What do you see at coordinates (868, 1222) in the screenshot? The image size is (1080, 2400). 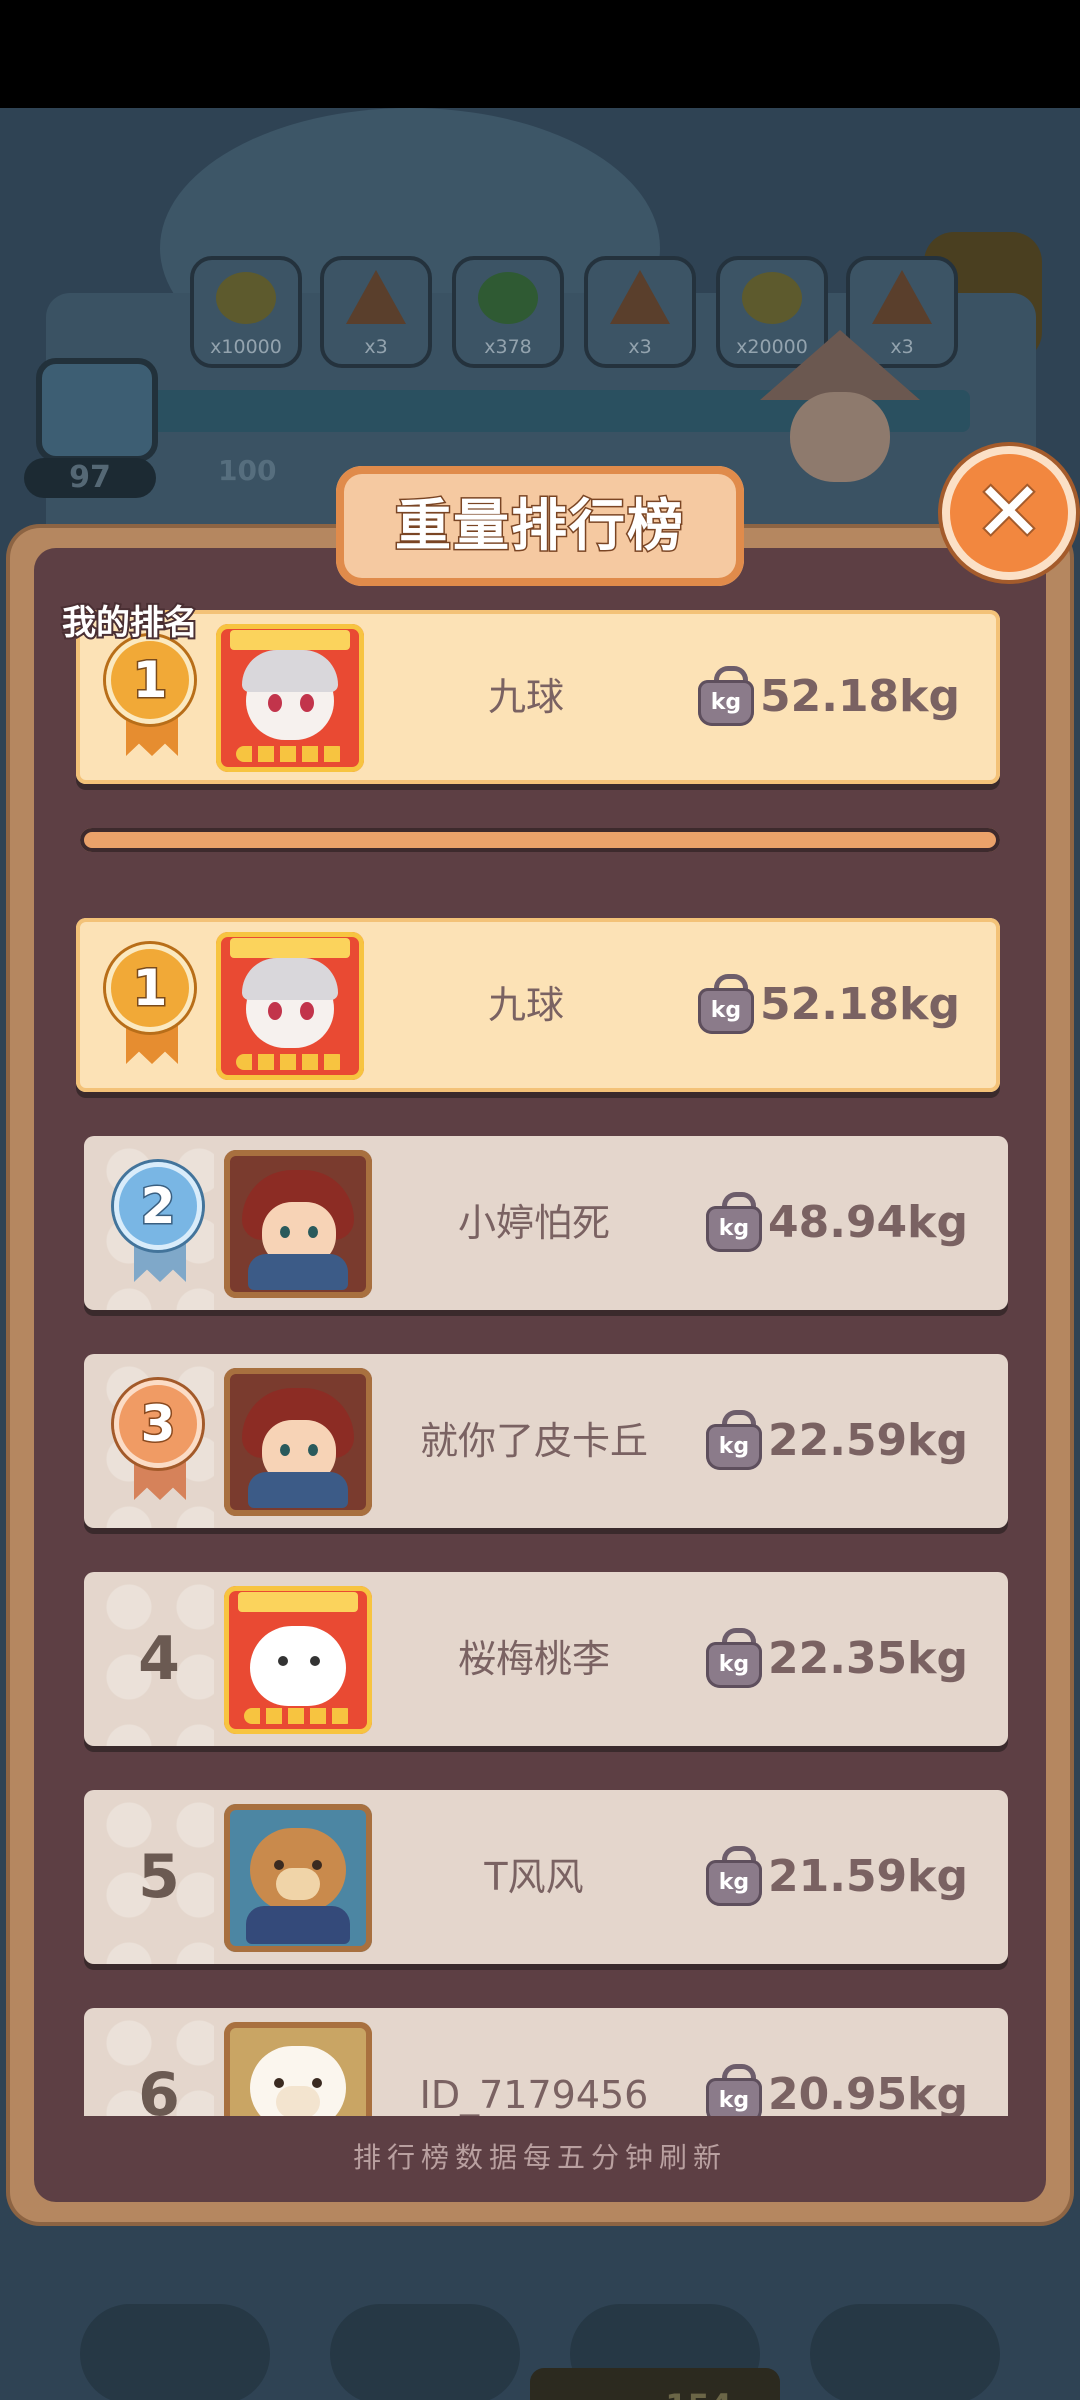 I see `player-weight: 48.94kg` at bounding box center [868, 1222].